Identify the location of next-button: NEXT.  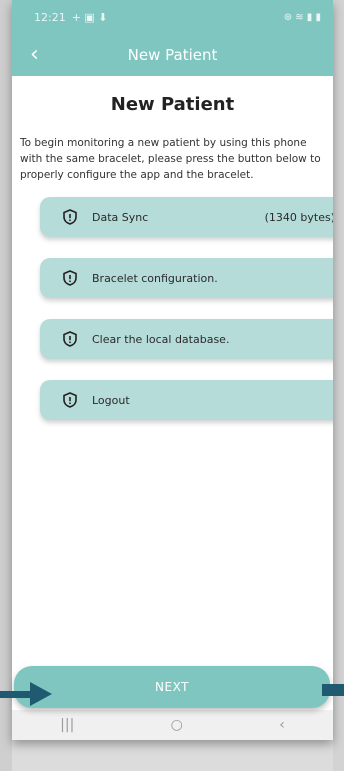
(172, 687).